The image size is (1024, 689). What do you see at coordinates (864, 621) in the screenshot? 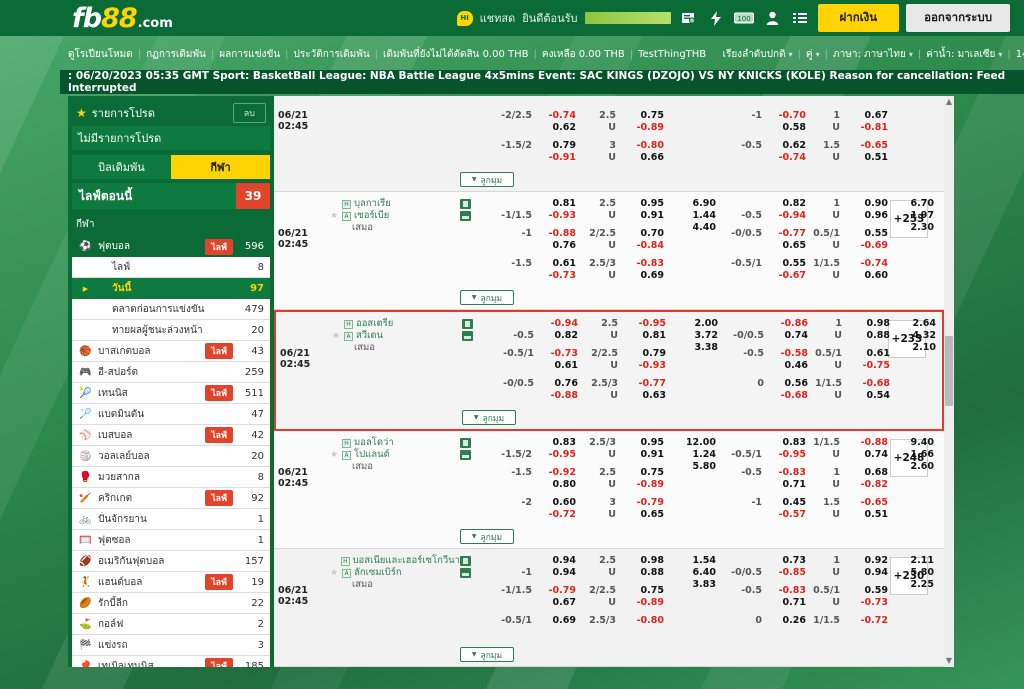
I see `odds-cell: -0.72` at bounding box center [864, 621].